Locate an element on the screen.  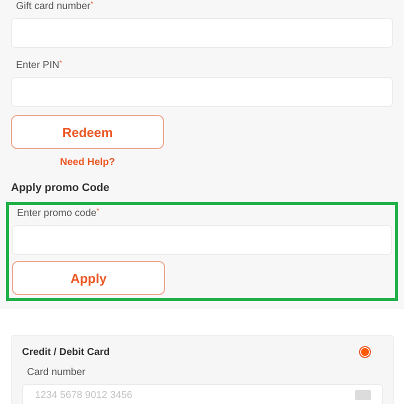
redeem-button: Redeem is located at coordinates (87, 132).